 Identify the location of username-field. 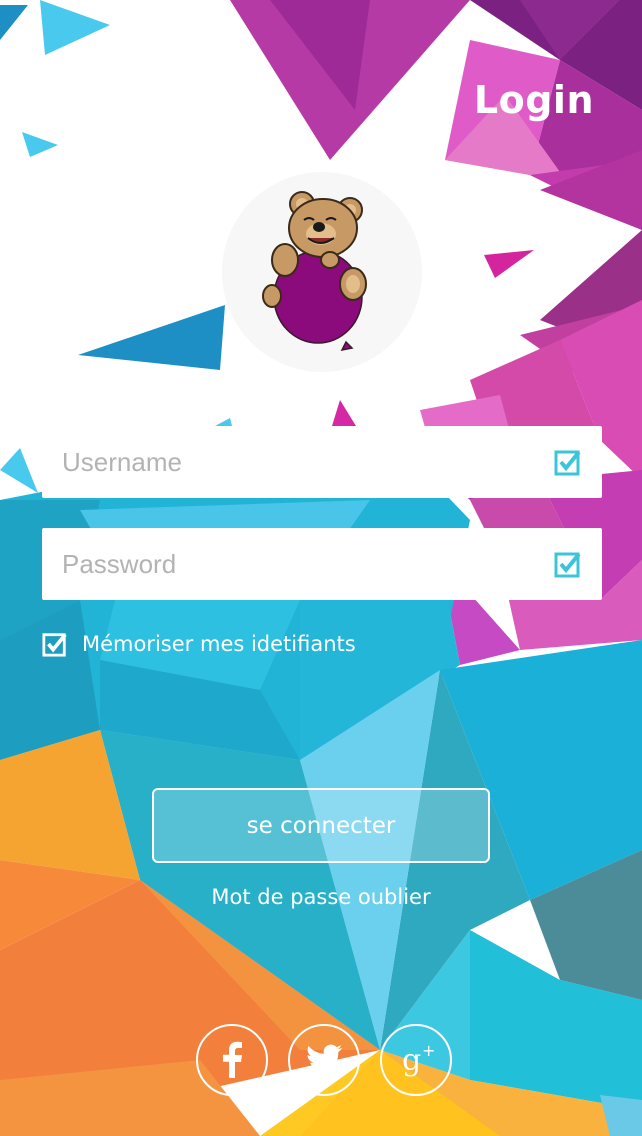
(322, 462).